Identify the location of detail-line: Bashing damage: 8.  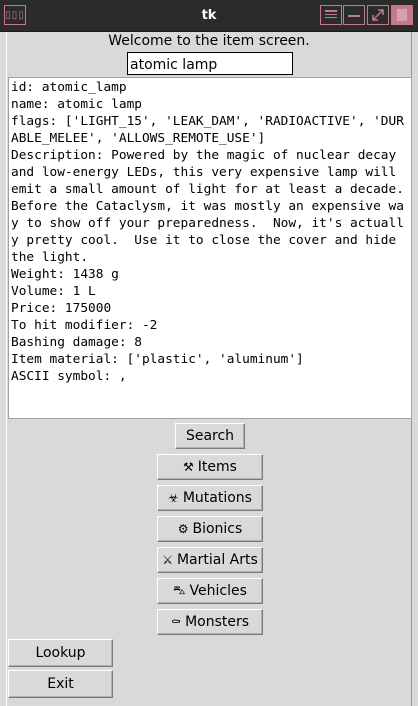
(76, 342).